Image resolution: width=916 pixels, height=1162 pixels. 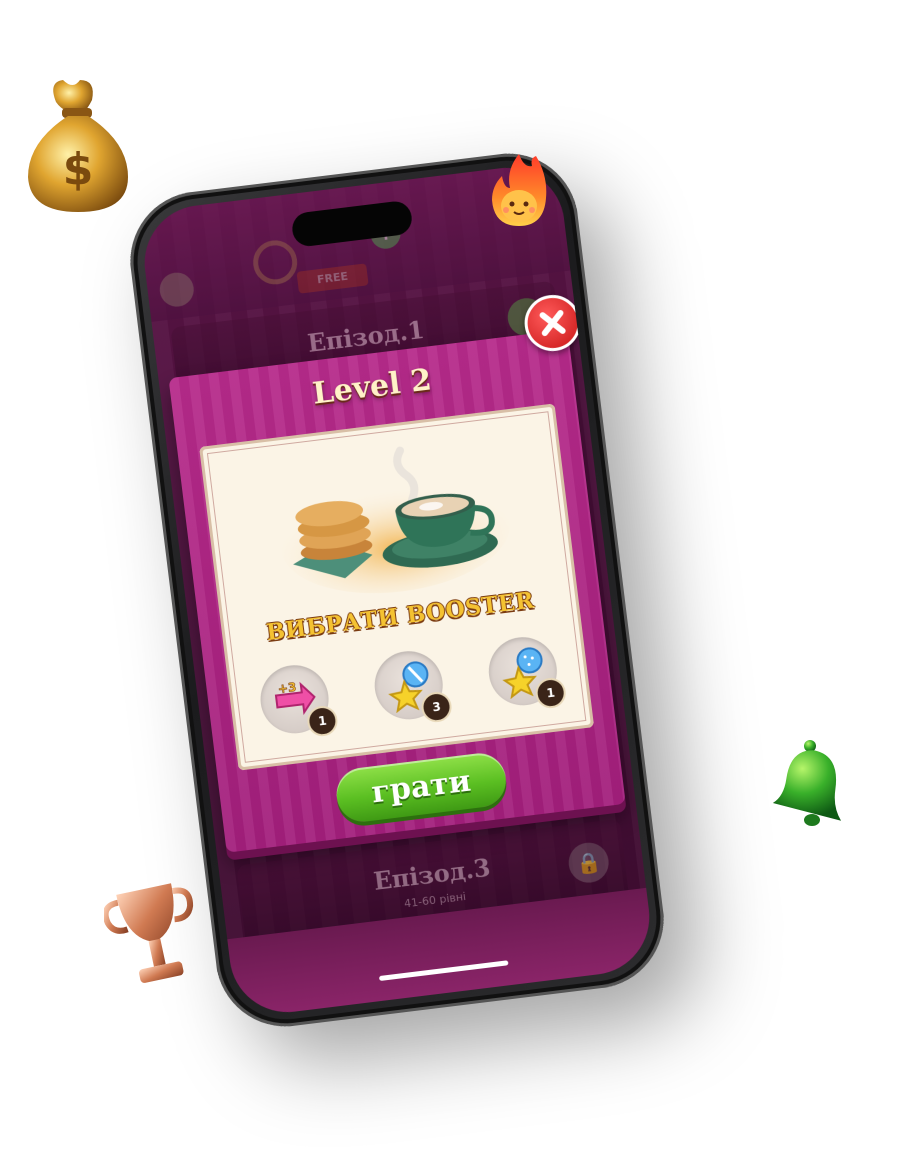 I want to click on level-card: ВИБРАТИ BOOSTER +3 1 3 1, so click(x=397, y=587).